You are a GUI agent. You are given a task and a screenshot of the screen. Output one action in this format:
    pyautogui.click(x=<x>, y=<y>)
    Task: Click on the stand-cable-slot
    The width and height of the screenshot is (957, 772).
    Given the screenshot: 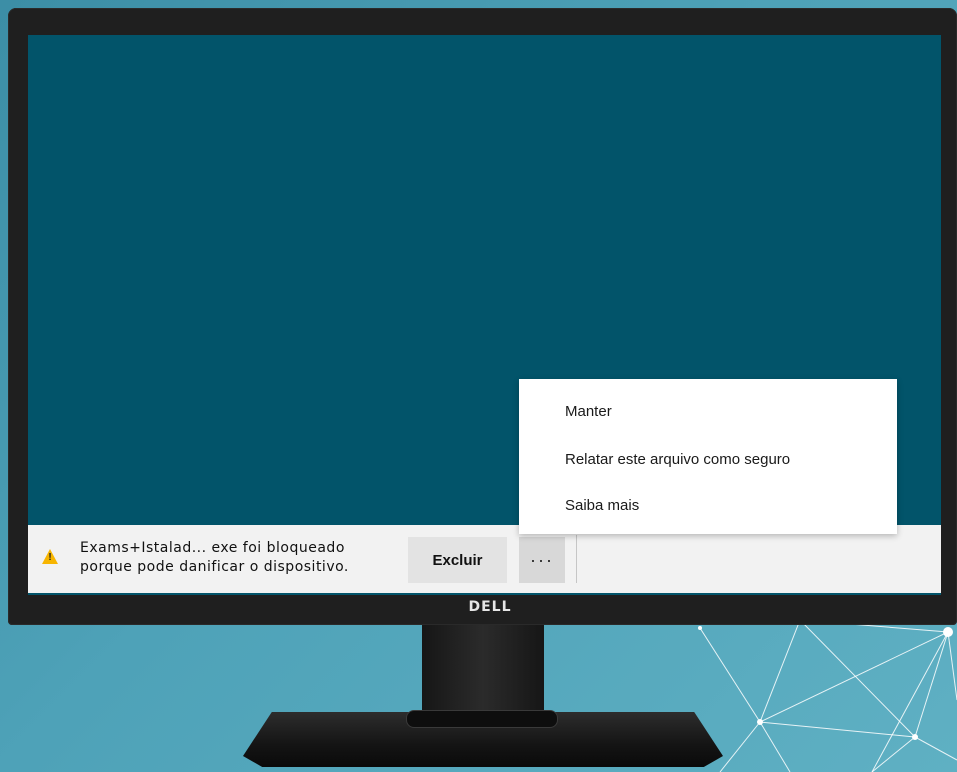 What is the action you would take?
    pyautogui.click(x=482, y=719)
    